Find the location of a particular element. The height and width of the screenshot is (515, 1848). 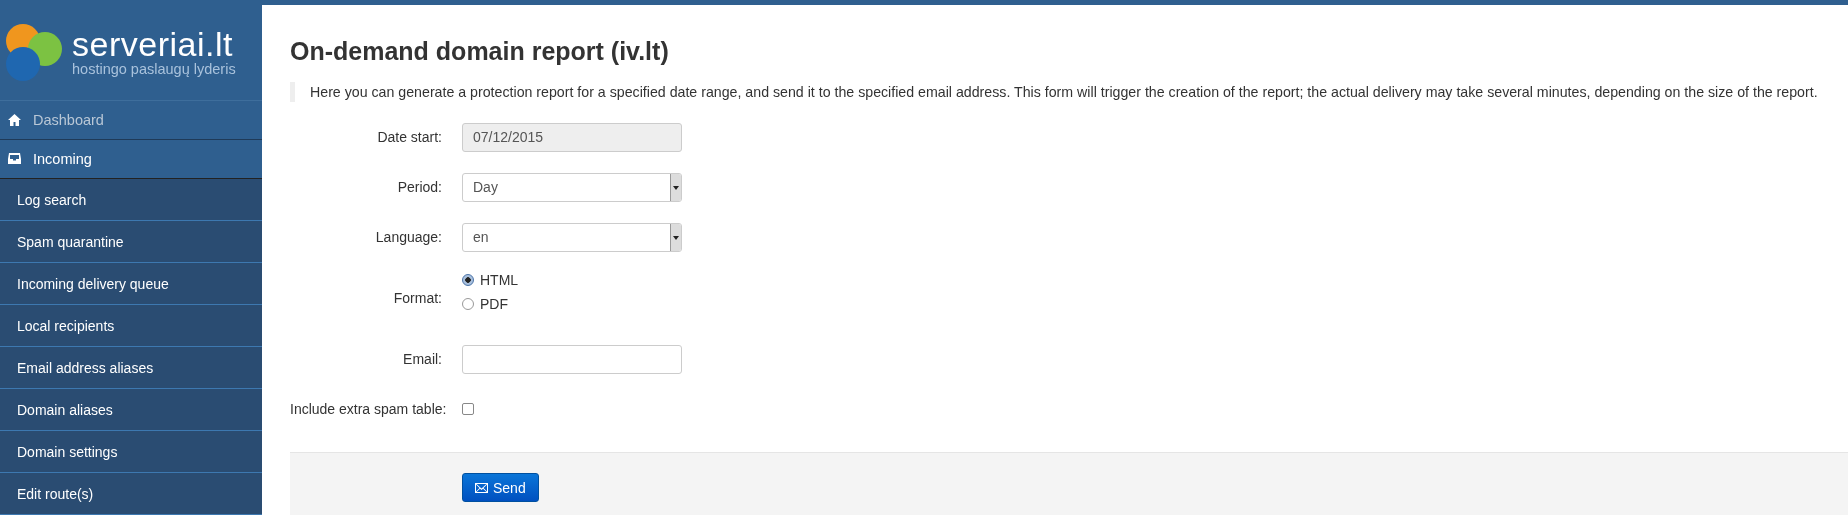

sidebar-subitem: Log search is located at coordinates (131, 200).